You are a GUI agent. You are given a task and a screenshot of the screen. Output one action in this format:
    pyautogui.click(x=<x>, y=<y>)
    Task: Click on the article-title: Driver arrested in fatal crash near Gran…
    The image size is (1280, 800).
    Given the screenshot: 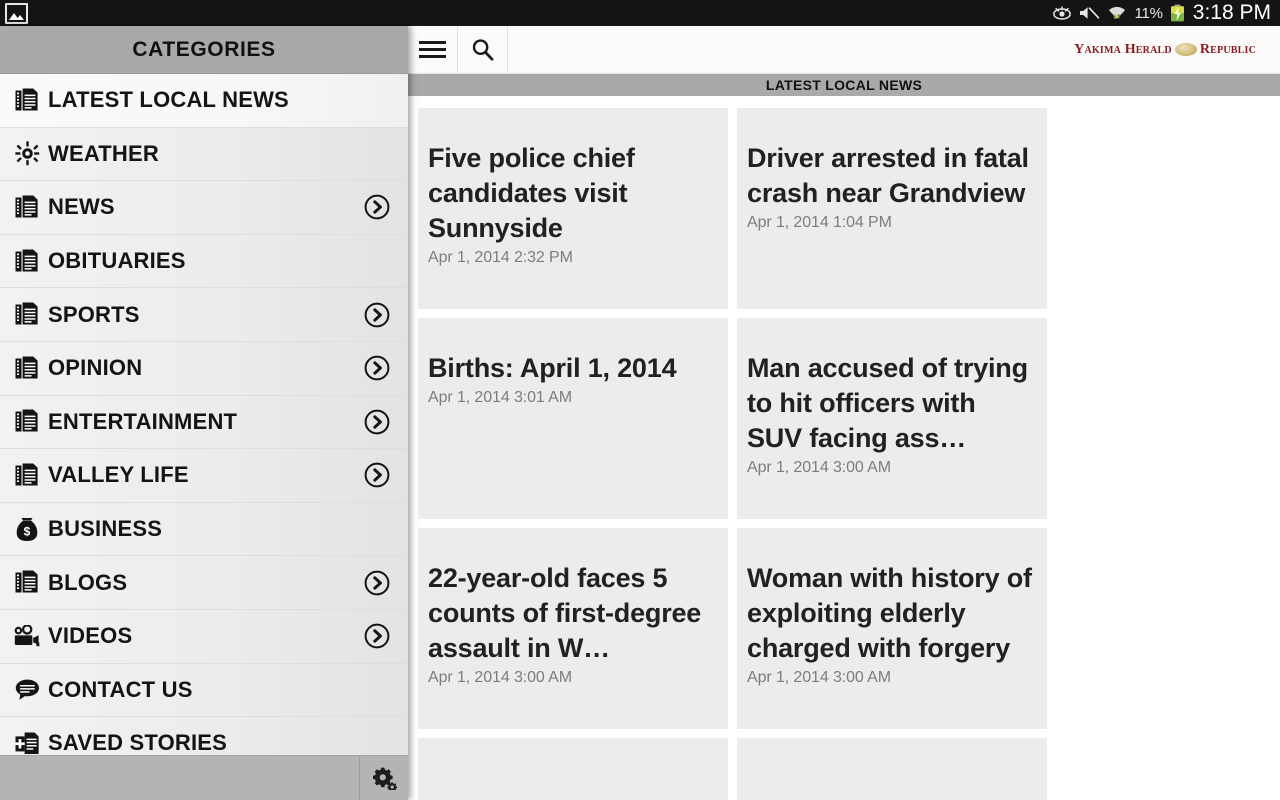 What is the action you would take?
    pyautogui.click(x=888, y=175)
    